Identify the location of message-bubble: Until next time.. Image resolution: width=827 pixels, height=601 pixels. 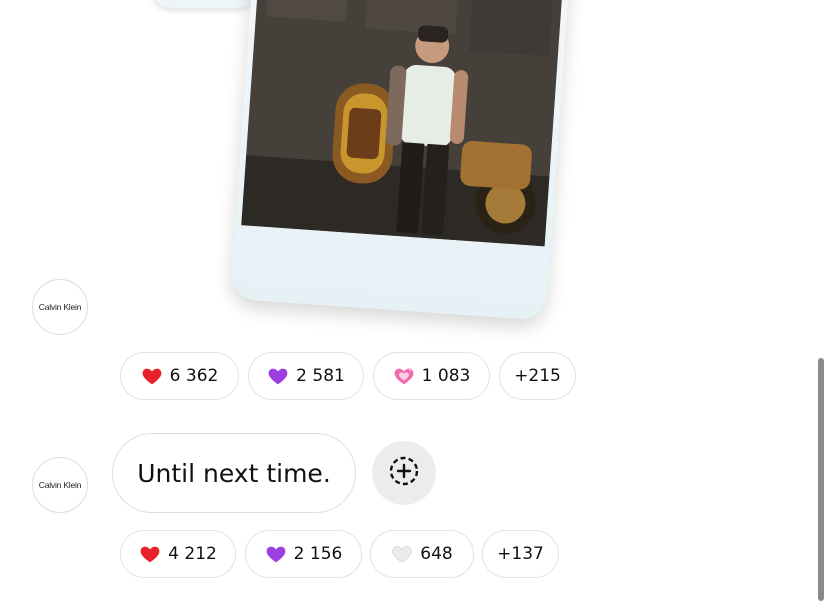
(234, 473).